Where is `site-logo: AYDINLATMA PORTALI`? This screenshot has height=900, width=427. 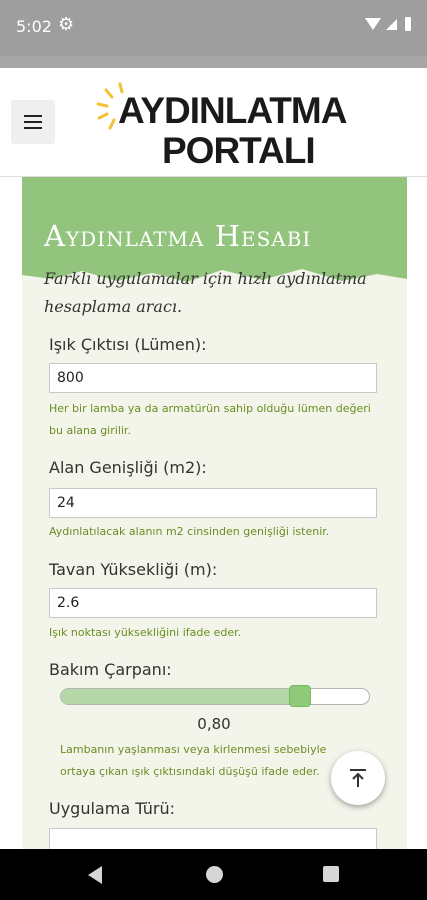
site-logo: AYDINLATMA PORTALI is located at coordinates (221, 126).